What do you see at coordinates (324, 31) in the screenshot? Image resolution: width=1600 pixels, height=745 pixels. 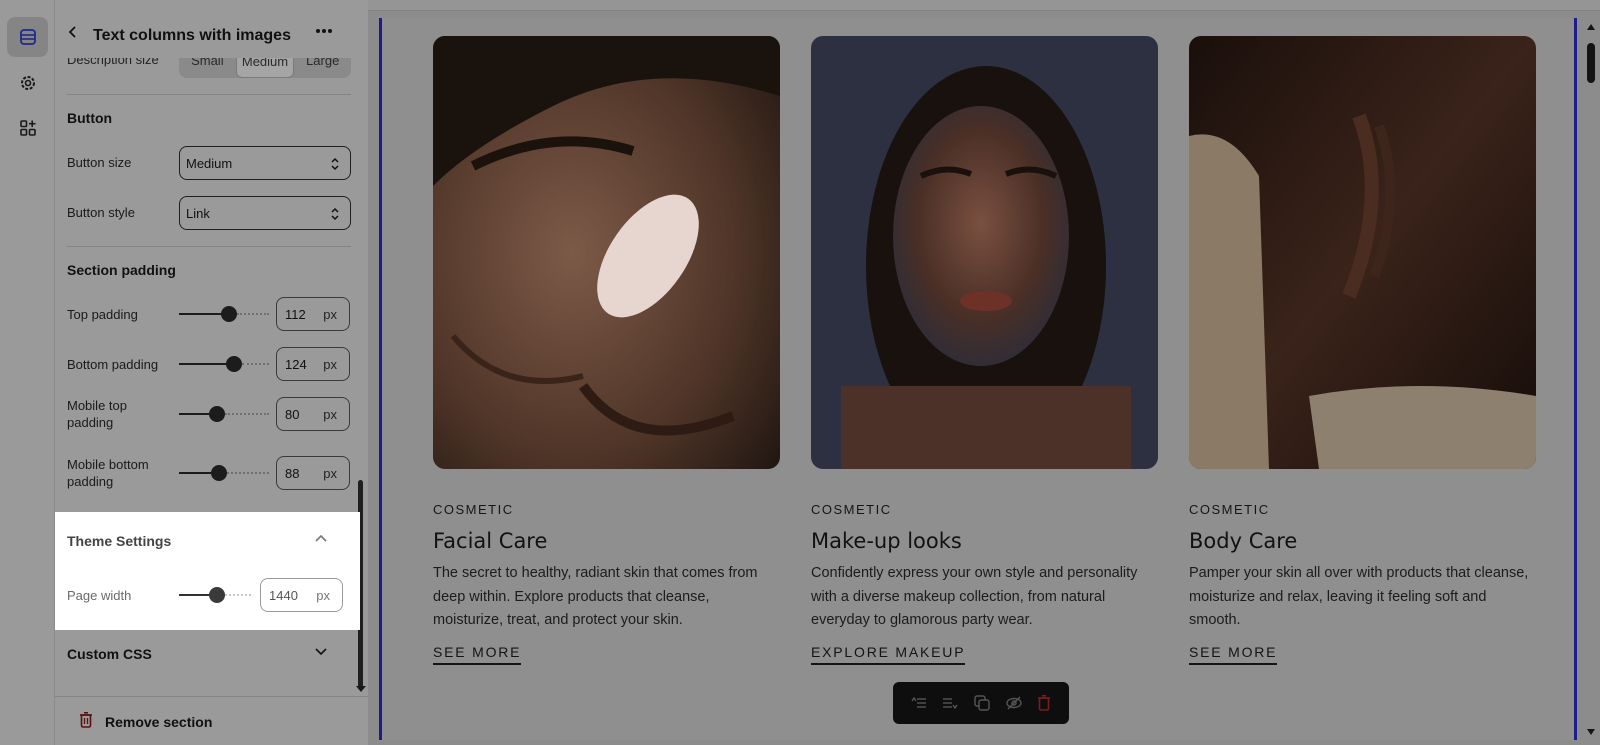 I see `more-options-icon` at bounding box center [324, 31].